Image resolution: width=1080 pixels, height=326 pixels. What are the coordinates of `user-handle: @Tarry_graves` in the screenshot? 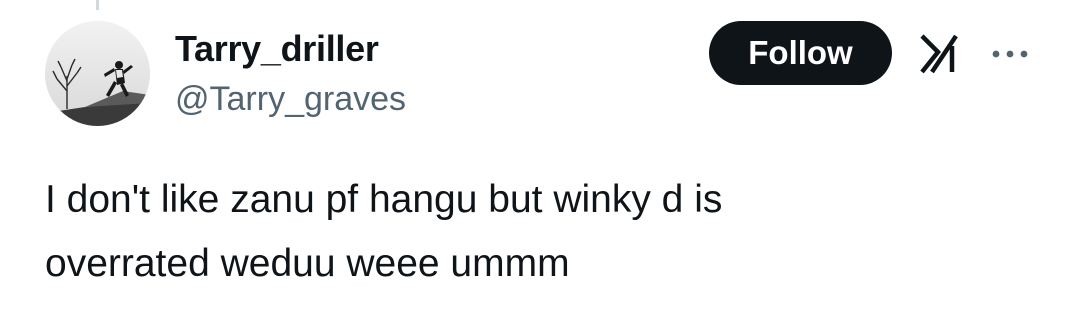 It's located at (290, 99).